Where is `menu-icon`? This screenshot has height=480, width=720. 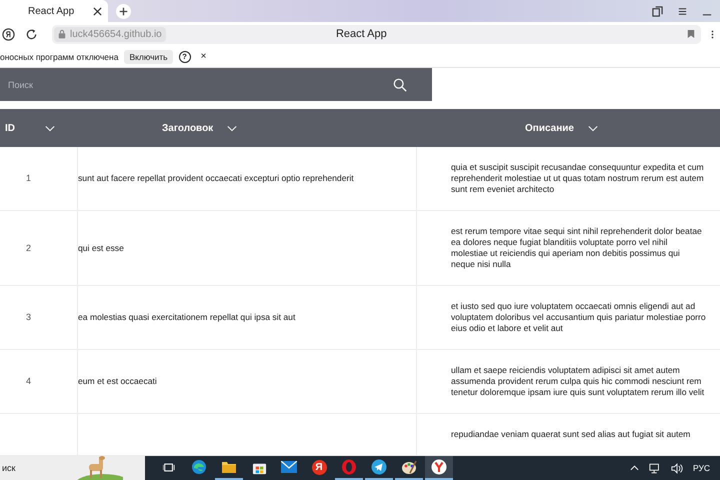 menu-icon is located at coordinates (682, 11).